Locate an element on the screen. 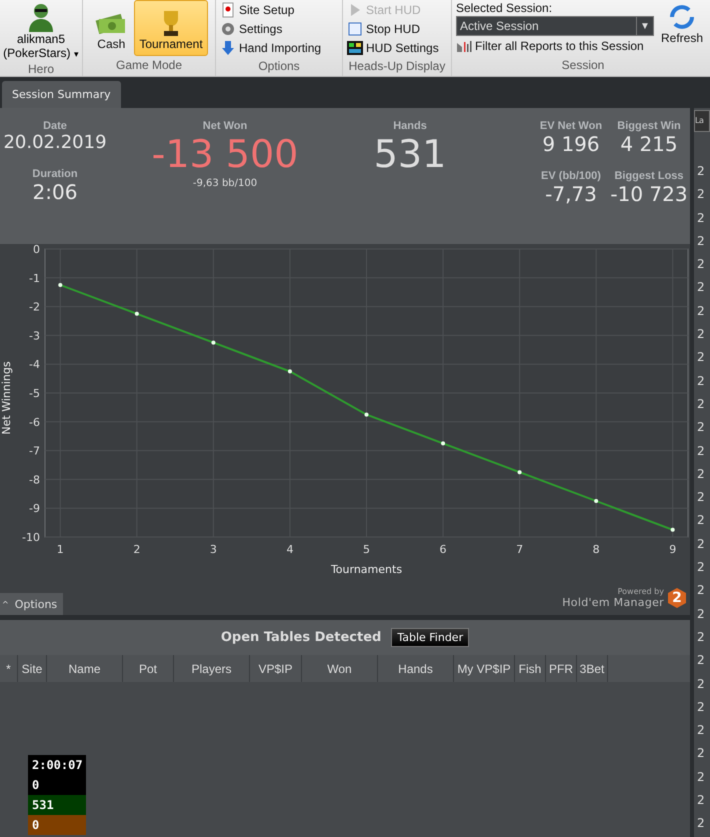 Image resolution: width=710 pixels, height=837 pixels. refresh-button: Refresh is located at coordinates (682, 28).